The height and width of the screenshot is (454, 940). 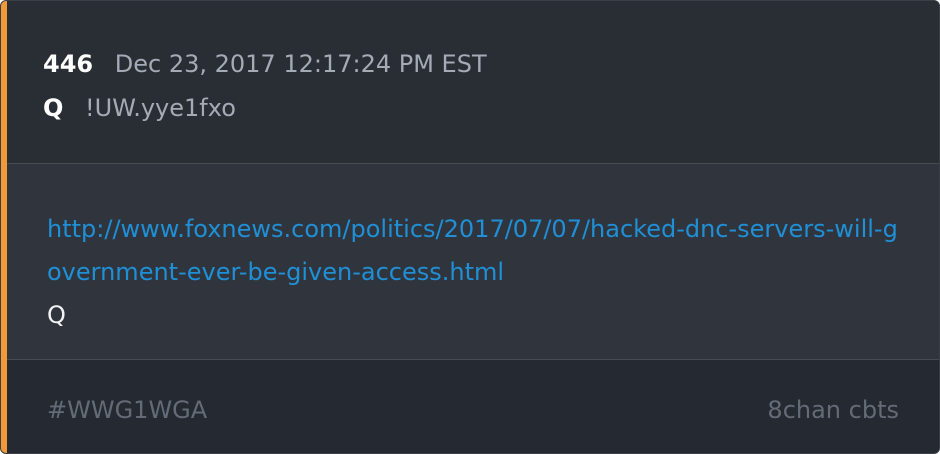 I want to click on source-label: 8chan cbts, so click(x=833, y=410).